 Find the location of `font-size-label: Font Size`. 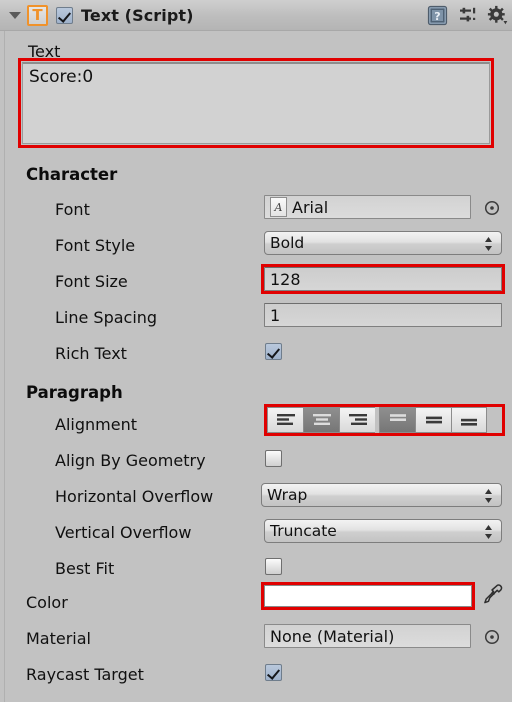

font-size-label: Font Size is located at coordinates (91, 281).